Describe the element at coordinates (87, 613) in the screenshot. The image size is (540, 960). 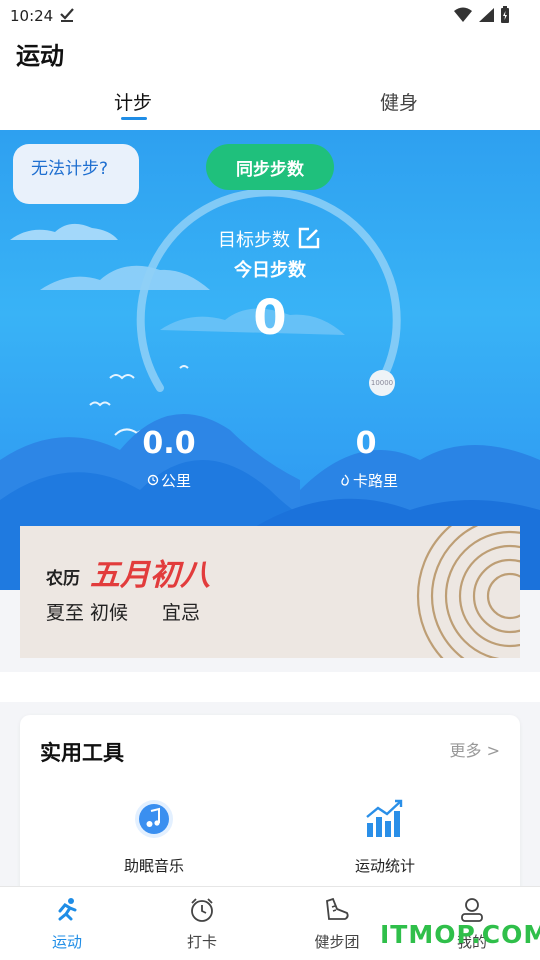
I see `solar-term: 夏至 初候` at that location.